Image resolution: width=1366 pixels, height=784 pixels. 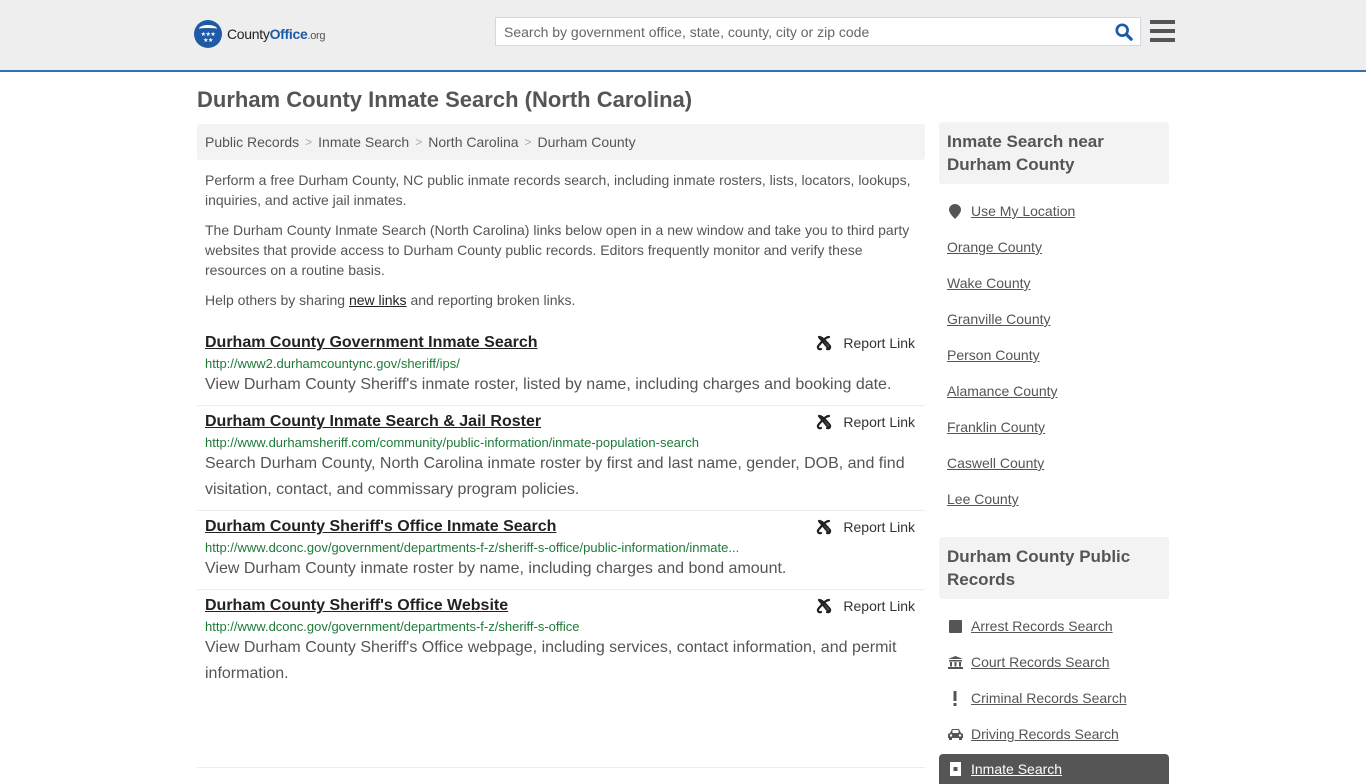 What do you see at coordinates (356, 606) in the screenshot?
I see `result-title-link: Durham County Sheriff's Office Website` at bounding box center [356, 606].